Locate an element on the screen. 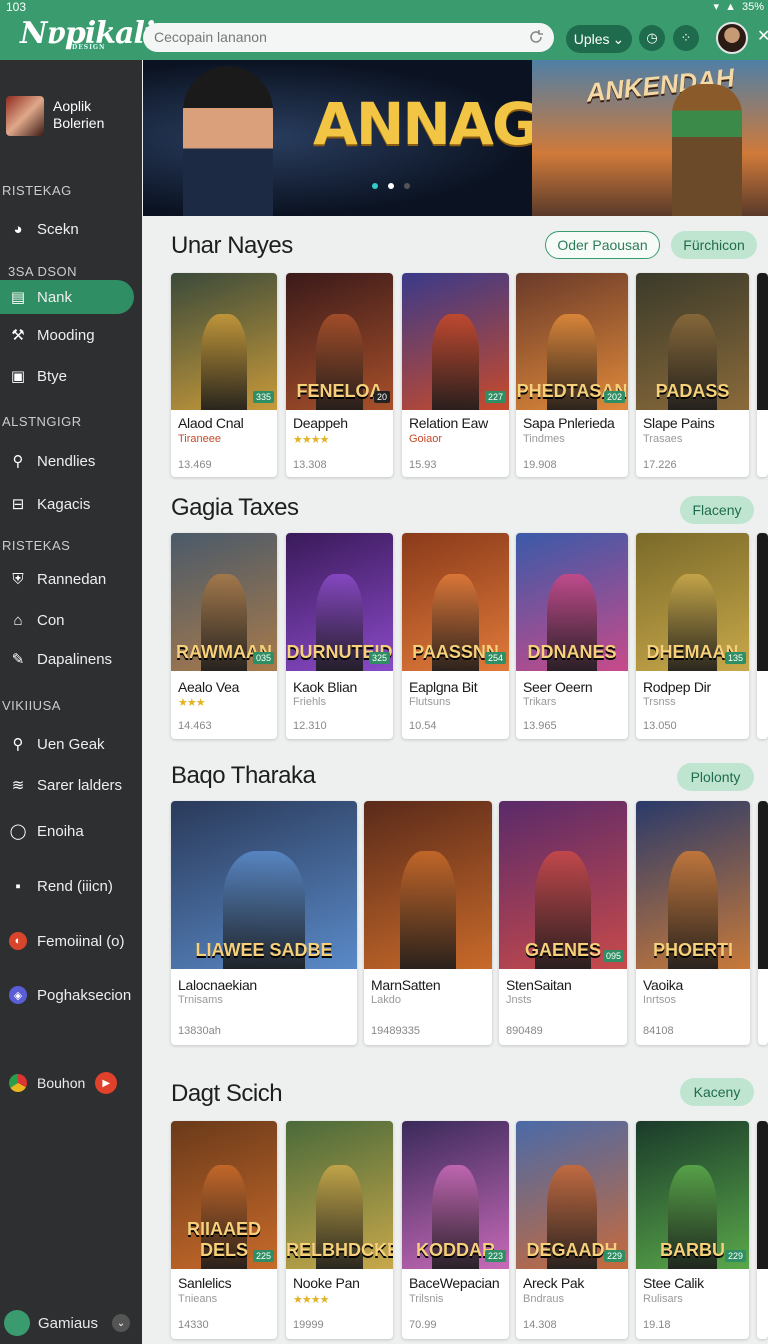 The image size is (768, 1344). cover-wordmark: DDNANES is located at coordinates (572, 652).